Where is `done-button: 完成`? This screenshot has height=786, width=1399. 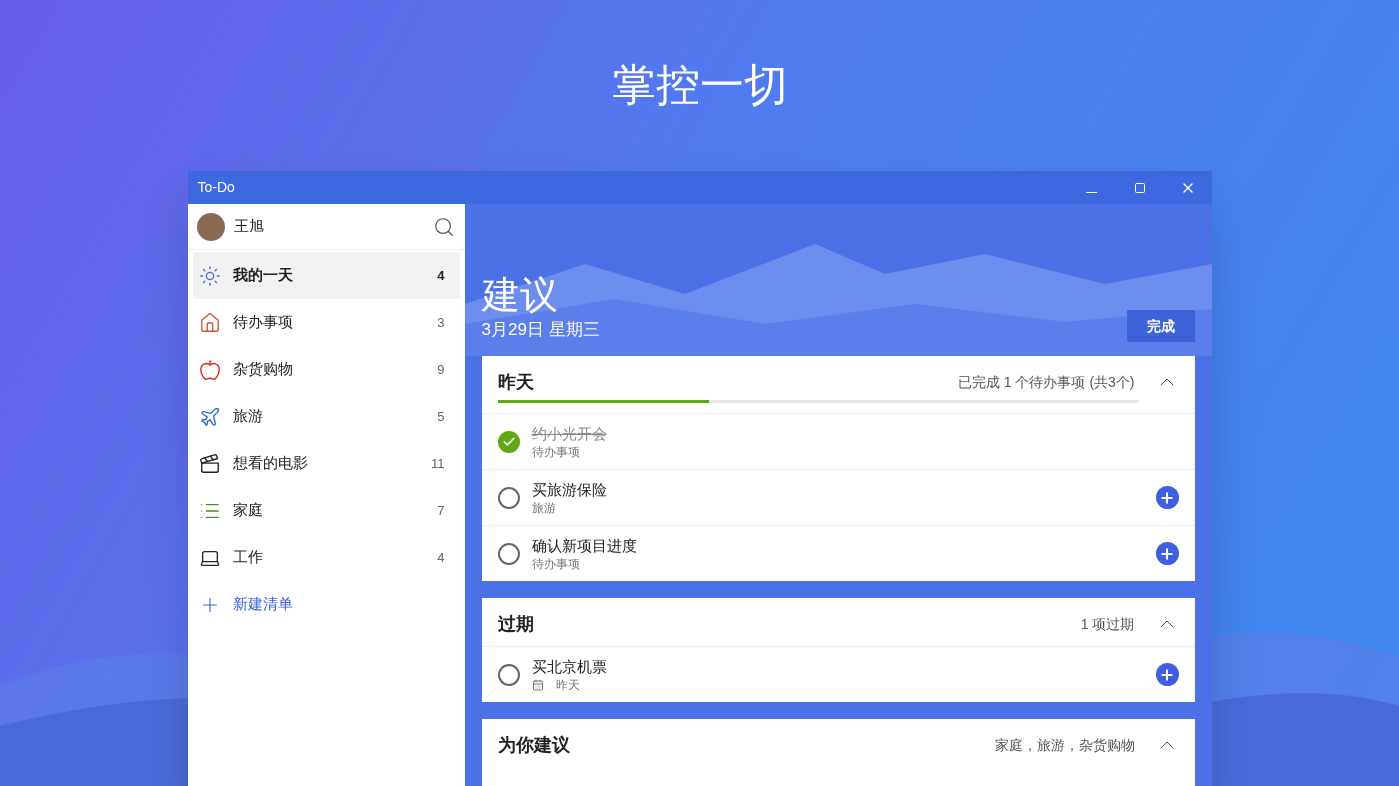 done-button: 完成 is located at coordinates (1160, 326).